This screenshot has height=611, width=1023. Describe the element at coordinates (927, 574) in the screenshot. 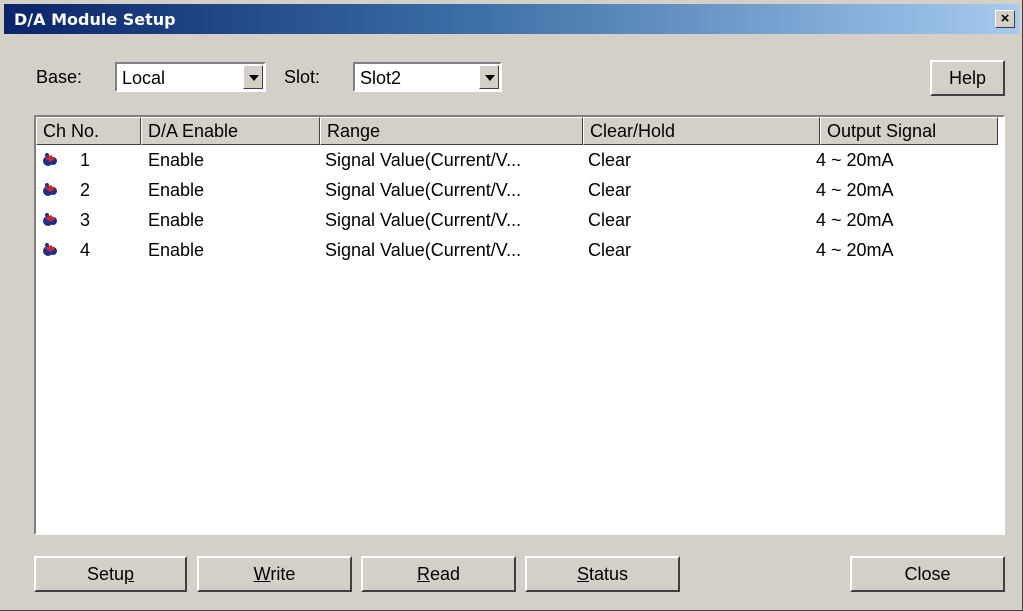

I see `close-button: Close` at that location.